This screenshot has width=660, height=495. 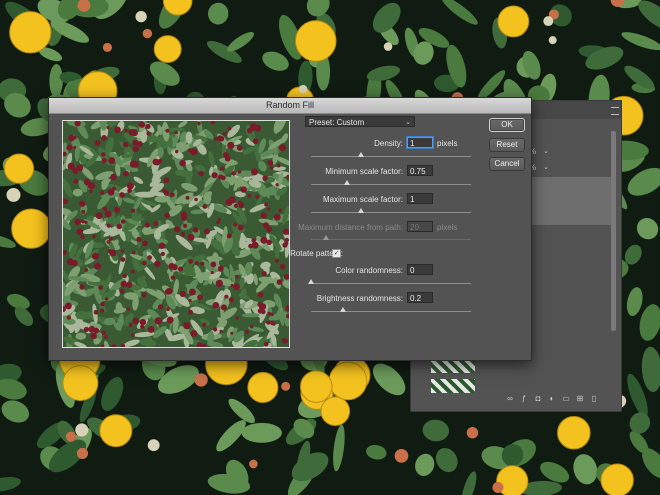 I want to click on preset-select: Preset: Custom ⌄, so click(x=360, y=121).